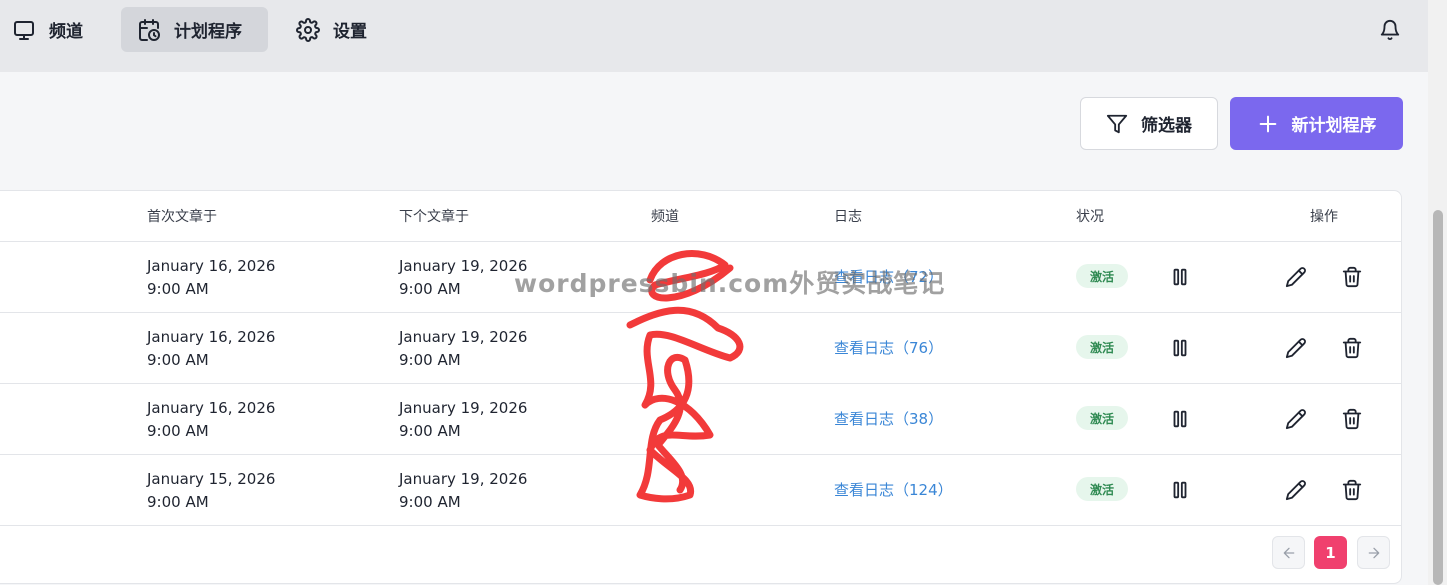  I want to click on nav-channels-label: 频道, so click(66, 32).